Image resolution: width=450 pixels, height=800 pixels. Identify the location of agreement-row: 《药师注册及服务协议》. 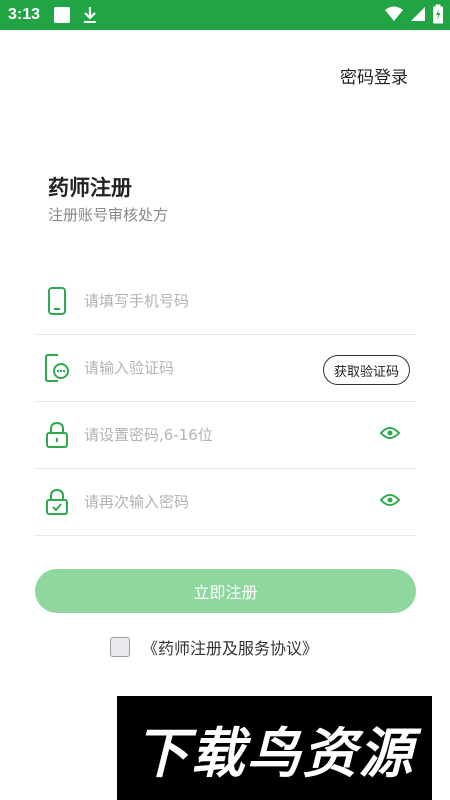
(214, 647).